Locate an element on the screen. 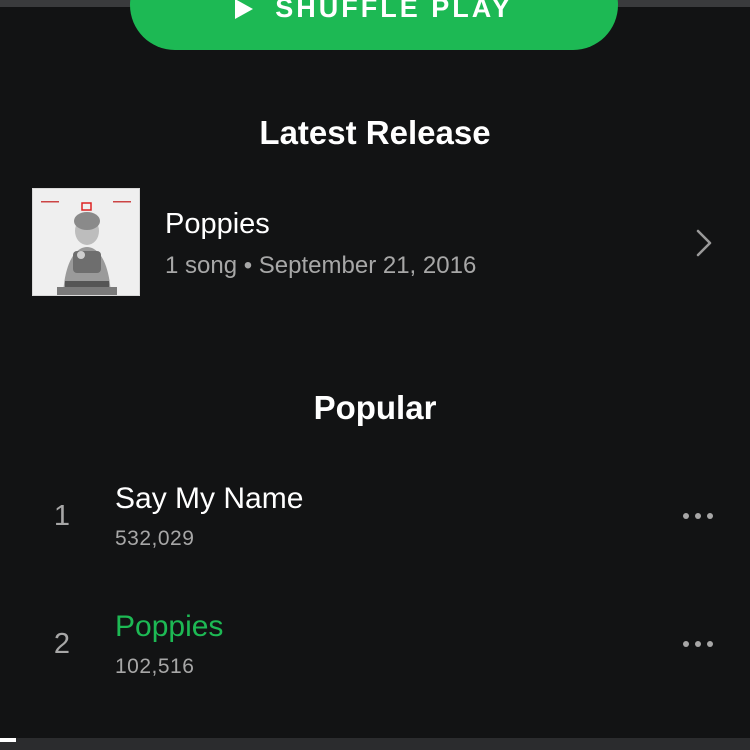 The height and width of the screenshot is (750, 750). track-row: 1 Say My Name 532,029 is located at coordinates (375, 533).